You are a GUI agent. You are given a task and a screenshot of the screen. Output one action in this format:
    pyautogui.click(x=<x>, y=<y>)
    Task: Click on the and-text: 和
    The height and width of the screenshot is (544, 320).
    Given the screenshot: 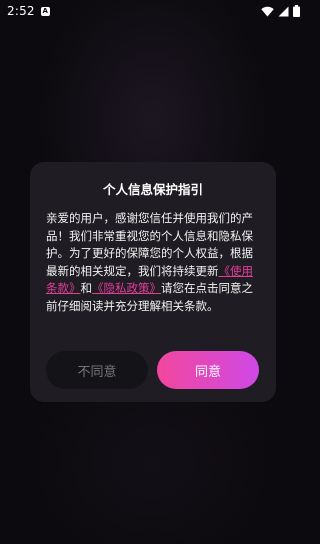 What is the action you would take?
    pyautogui.click(x=86, y=288)
    